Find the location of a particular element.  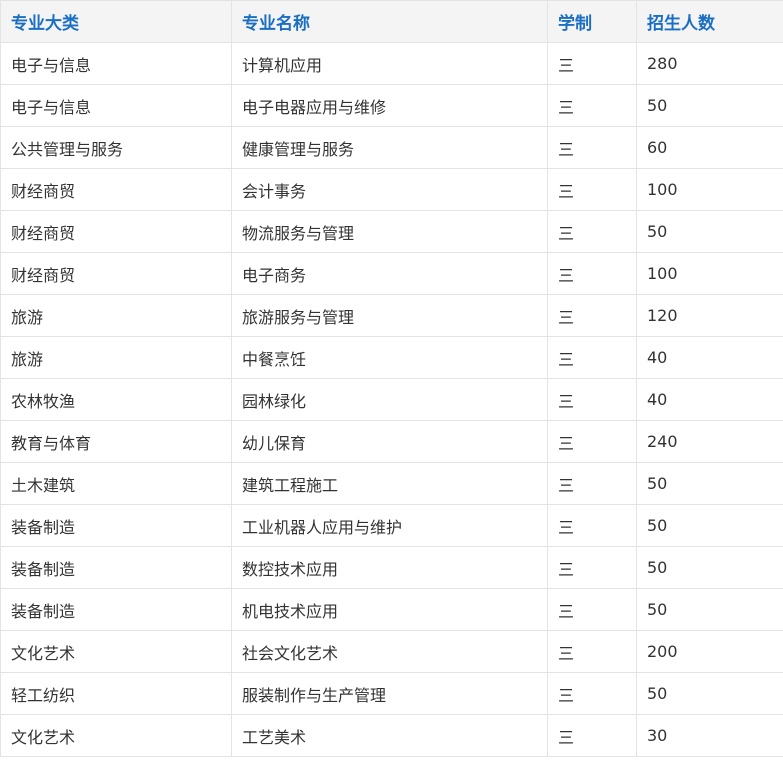

table-row: 财经商贸 物流服务与管理三 50 is located at coordinates (391, 231).